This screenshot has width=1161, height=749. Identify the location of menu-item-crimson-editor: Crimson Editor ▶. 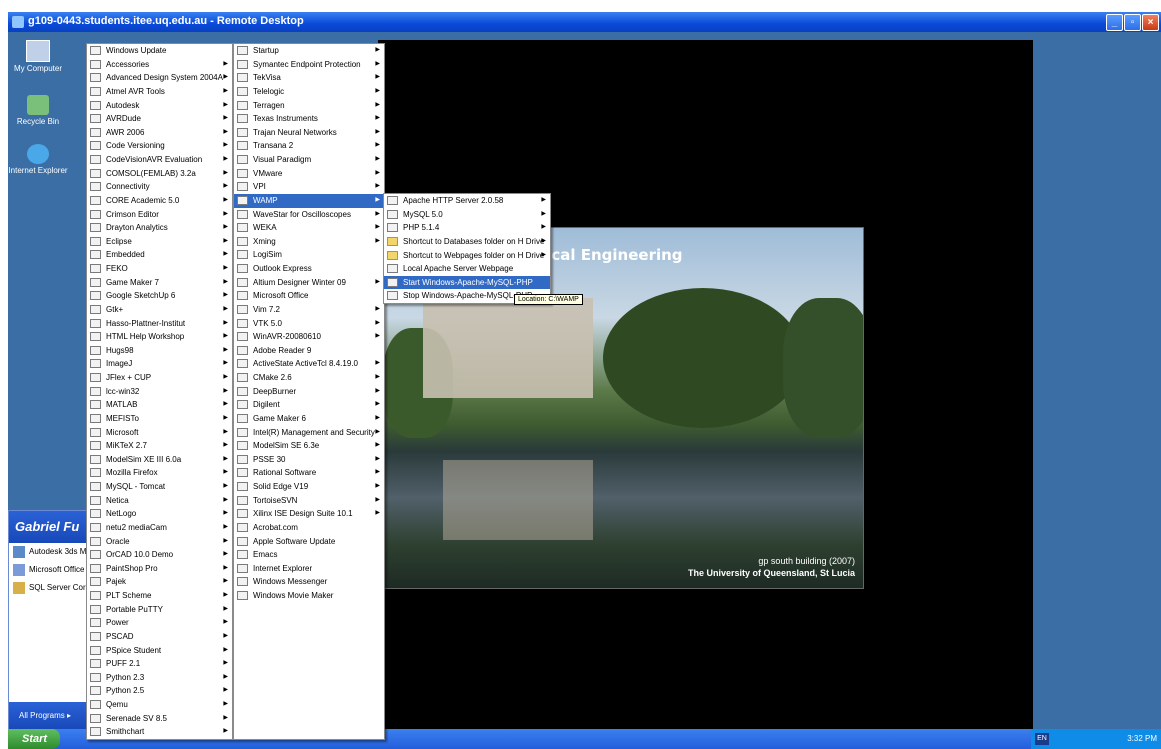
(159, 215).